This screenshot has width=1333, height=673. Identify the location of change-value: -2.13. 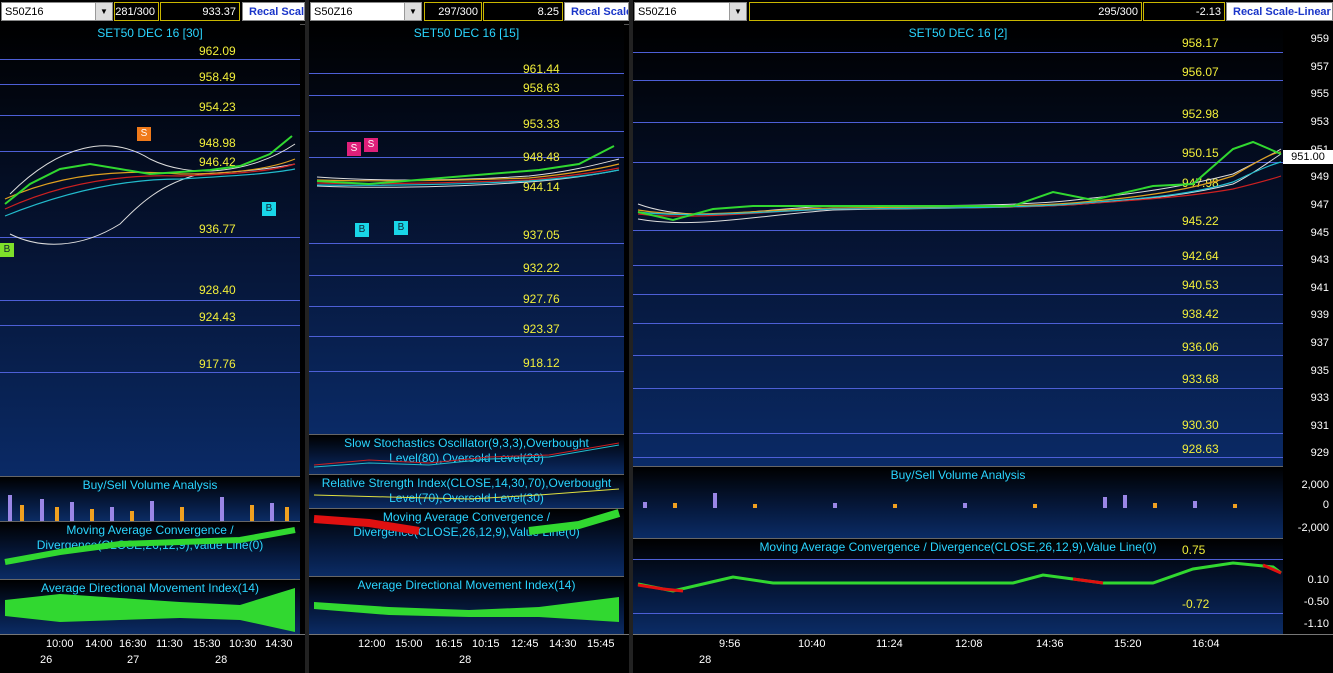
(1184, 11).